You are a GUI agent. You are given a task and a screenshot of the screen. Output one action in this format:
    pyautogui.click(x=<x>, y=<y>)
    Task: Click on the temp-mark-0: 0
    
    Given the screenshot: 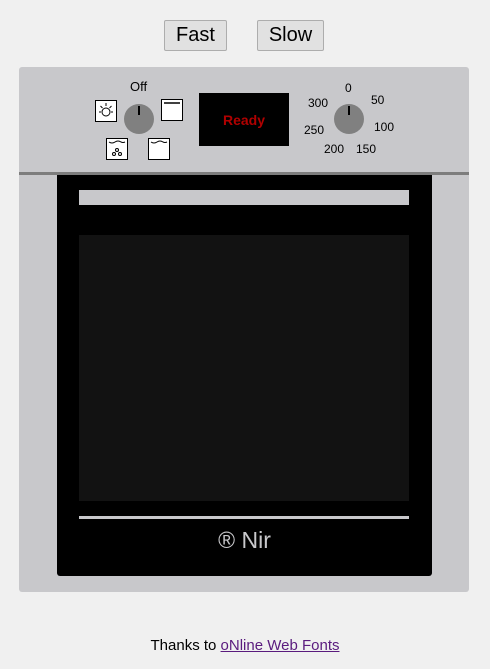 What is the action you would take?
    pyautogui.click(x=348, y=88)
    